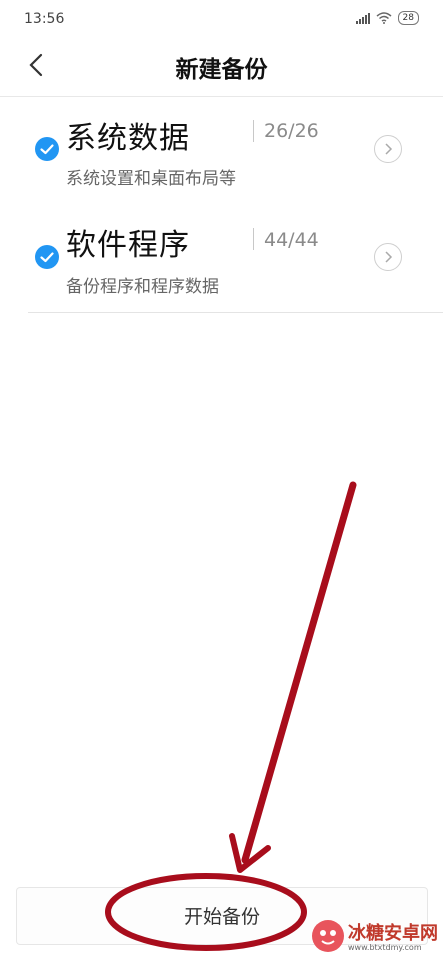 This screenshot has width=443, height=960. Describe the element at coordinates (128, 245) in the screenshot. I see `item-title: 软件程序` at that location.